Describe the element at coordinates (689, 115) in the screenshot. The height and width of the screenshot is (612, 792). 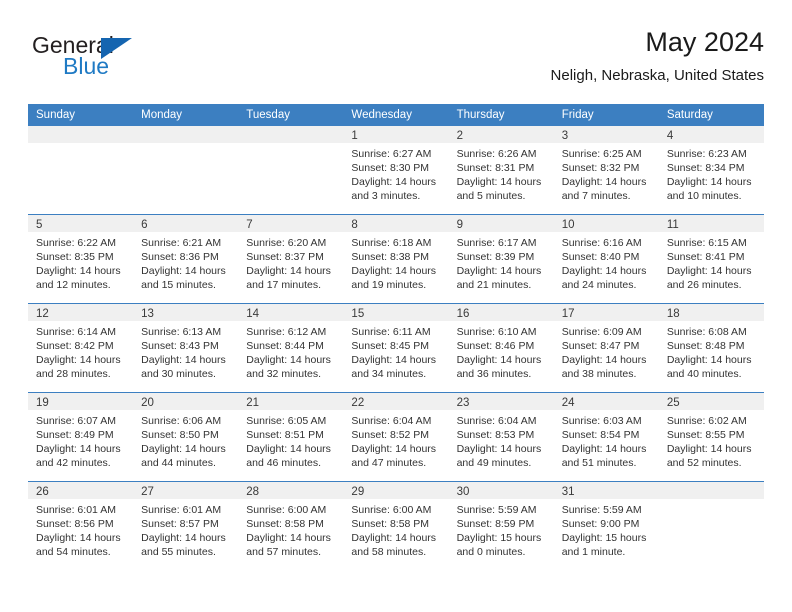
I see `weekday-header-saturday: Saturday` at that location.